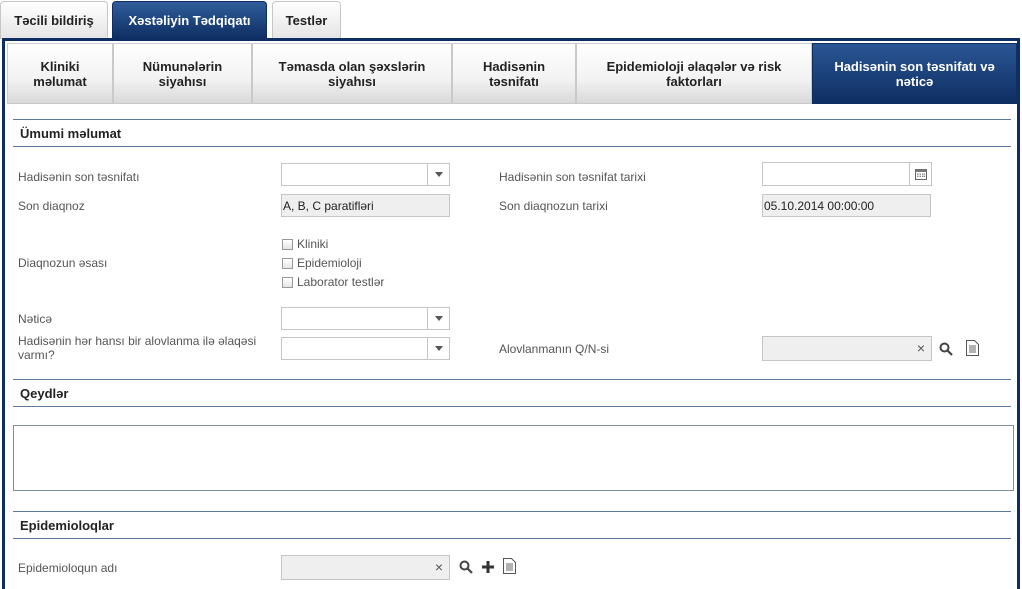 The image size is (1022, 589). I want to click on outbreak-id-lookup: ×, so click(847, 348).